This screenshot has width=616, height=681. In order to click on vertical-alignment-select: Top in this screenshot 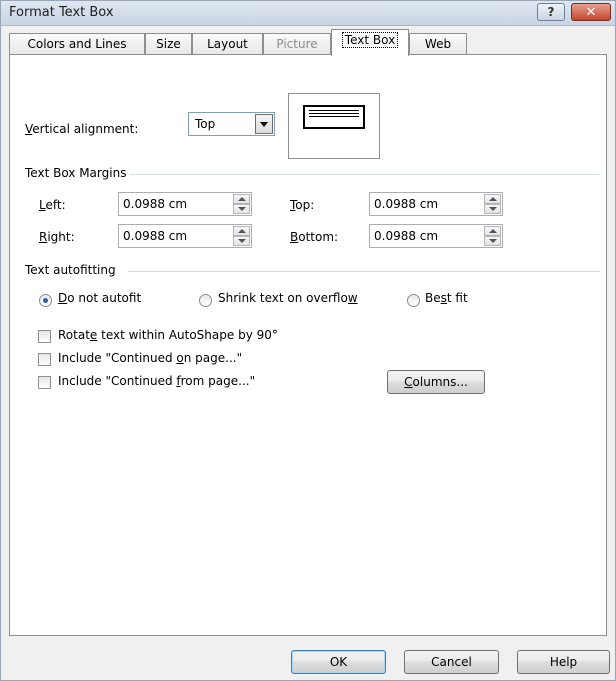, I will do `click(231, 124)`.